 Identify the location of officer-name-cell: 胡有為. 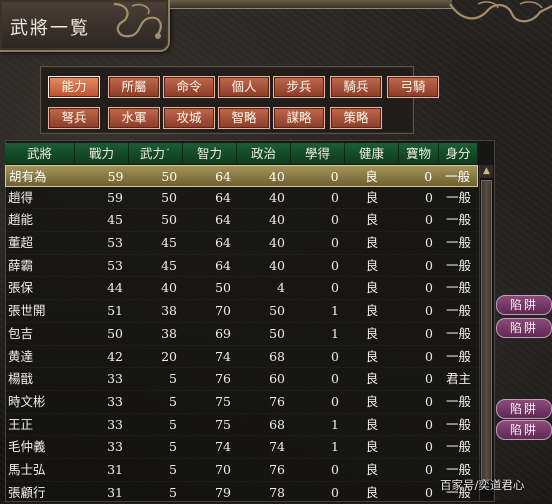
(28, 176).